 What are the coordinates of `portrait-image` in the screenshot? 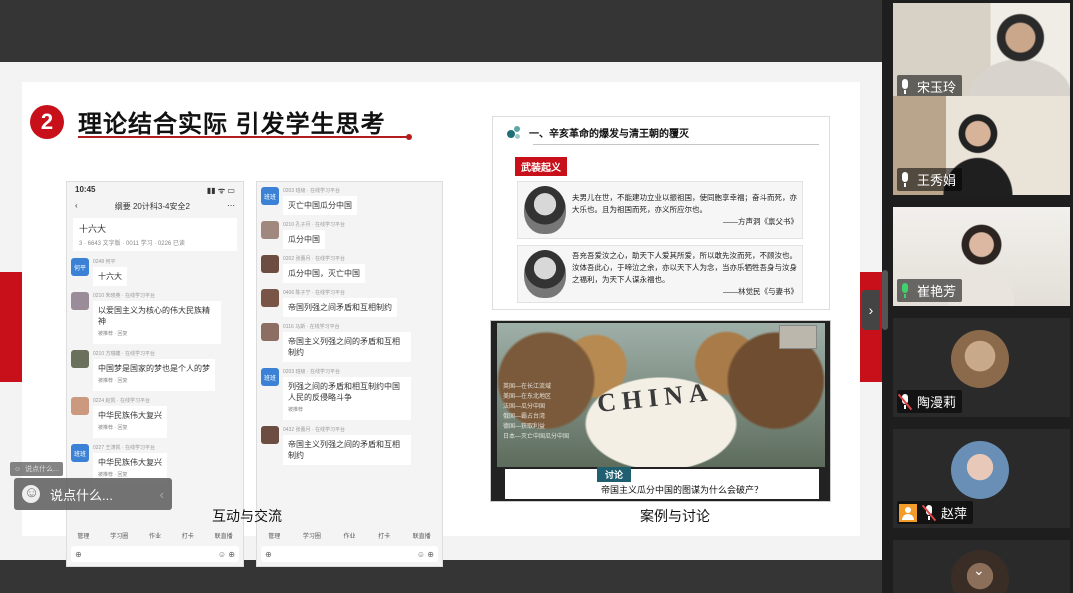 It's located at (545, 210).